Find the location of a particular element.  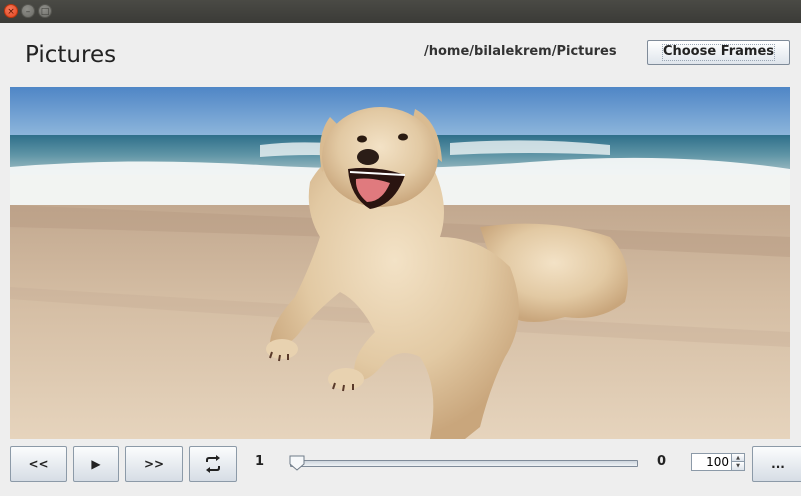

loop-icon is located at coordinates (213, 464).